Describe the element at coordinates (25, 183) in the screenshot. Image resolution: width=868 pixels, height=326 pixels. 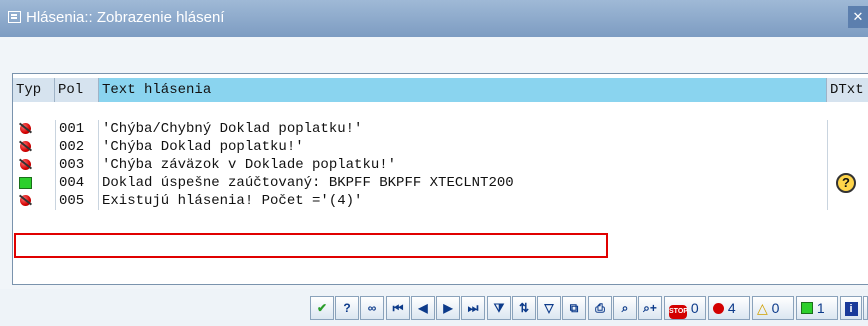
I see `success-led-icon` at that location.